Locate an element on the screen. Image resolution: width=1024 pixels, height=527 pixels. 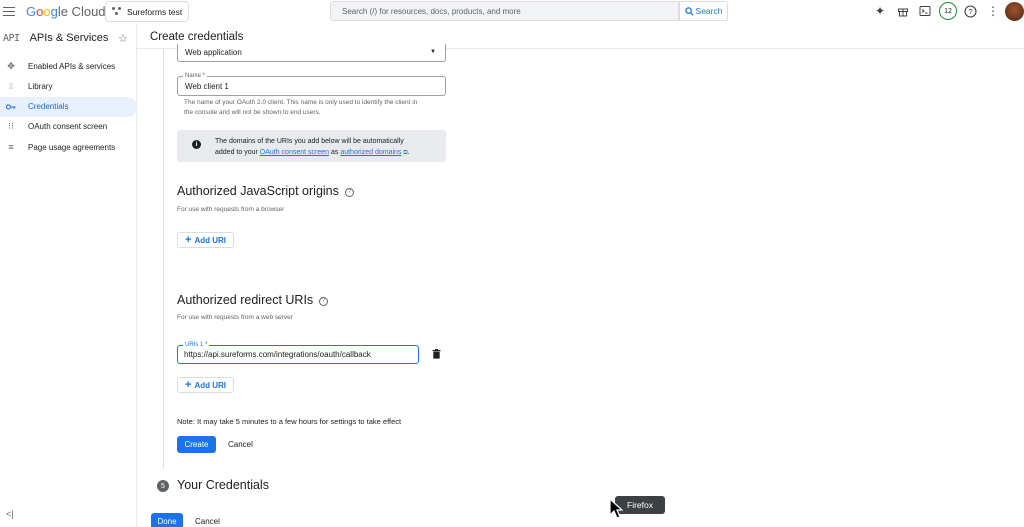
sidebar-item-library: ⦙⦙ Library is located at coordinates (68, 86).